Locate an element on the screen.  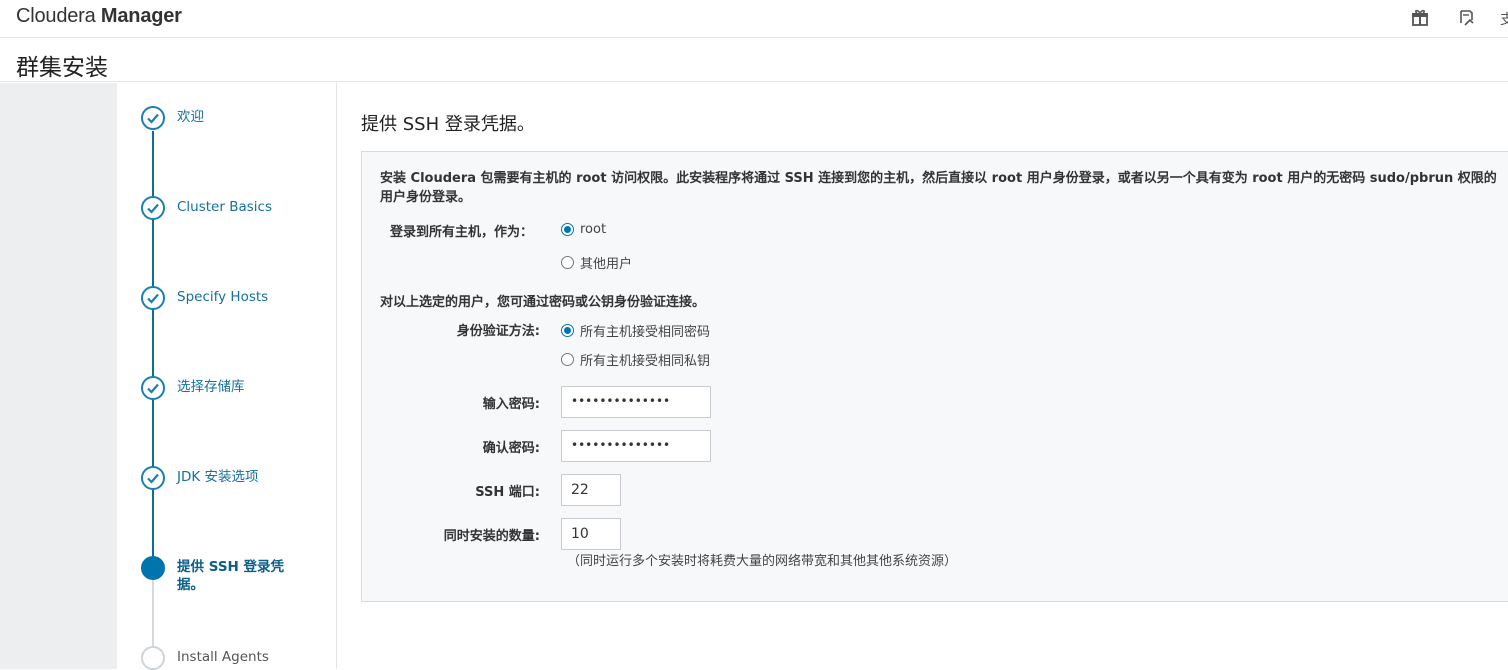
login-other-user-option: 其他用户 is located at coordinates (596, 262).